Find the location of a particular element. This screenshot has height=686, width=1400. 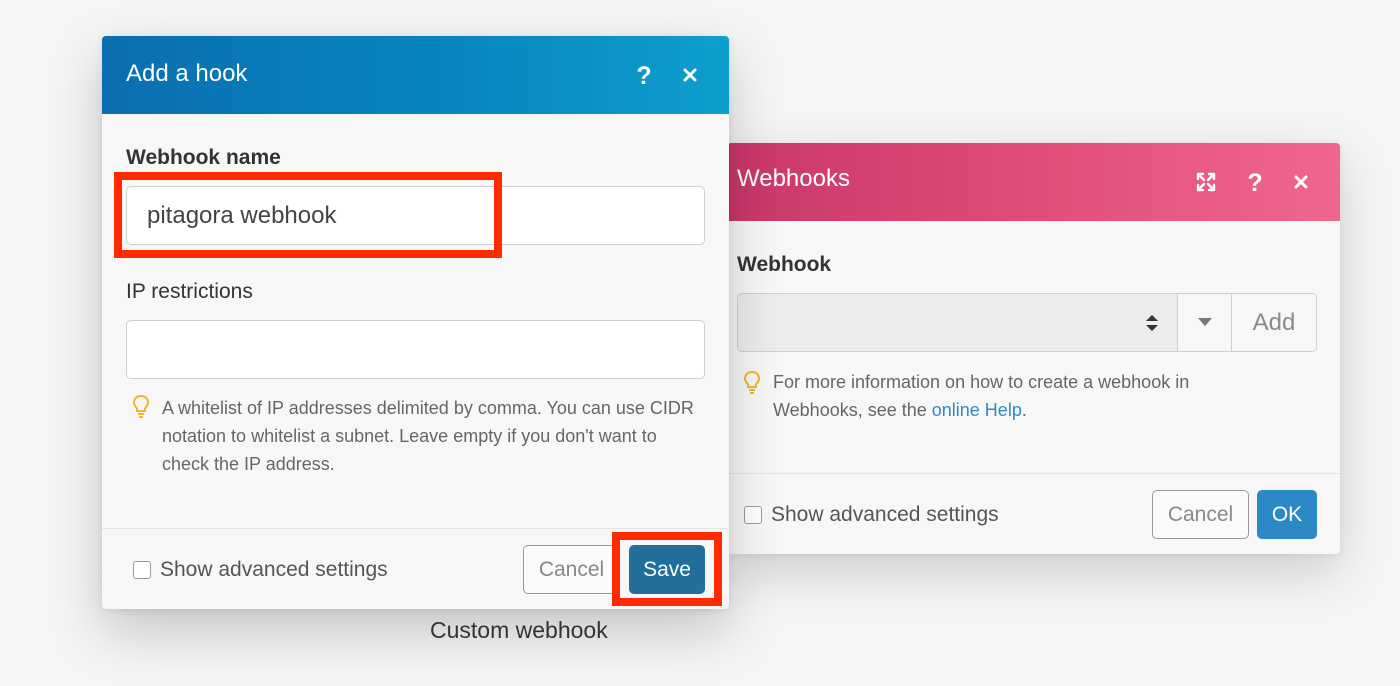

webhook-field-label: Webhook is located at coordinates (784, 264).